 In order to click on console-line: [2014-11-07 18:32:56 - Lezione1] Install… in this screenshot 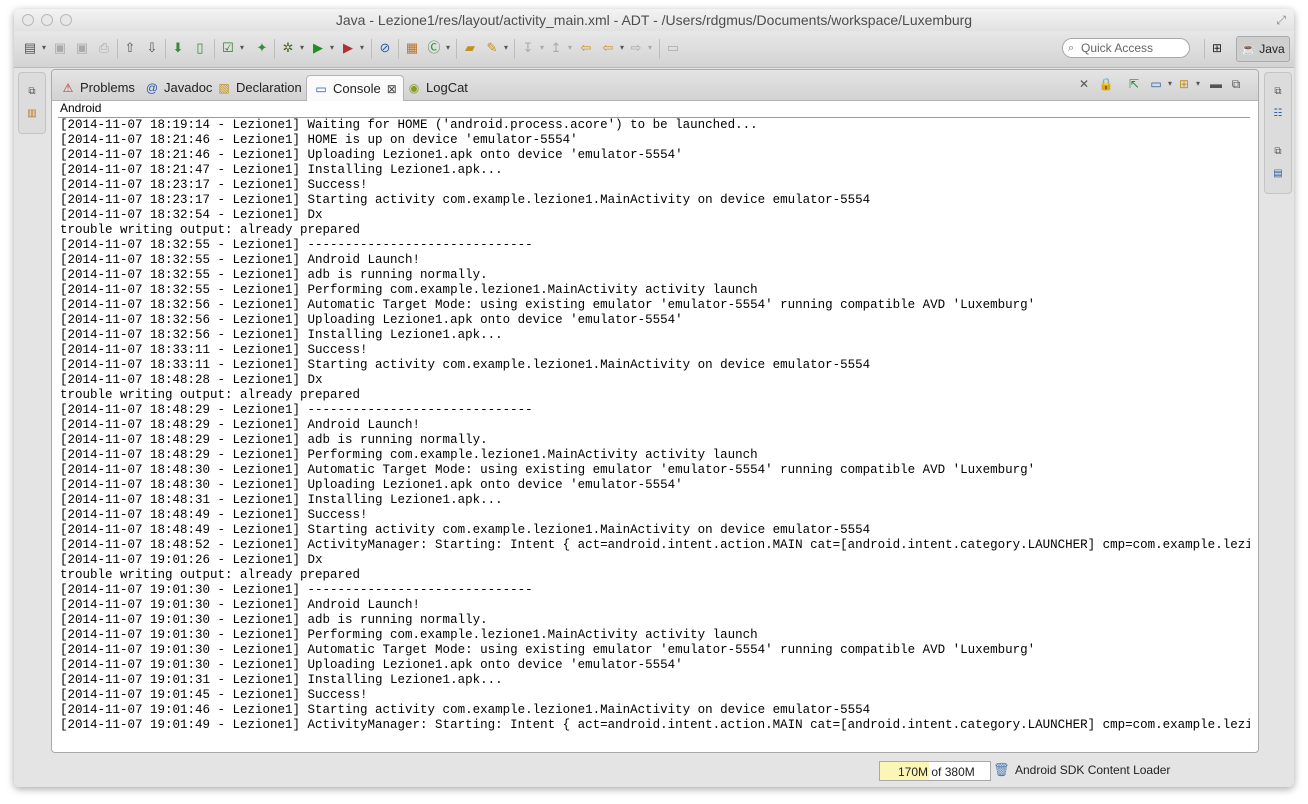, I will do `click(281, 335)`.